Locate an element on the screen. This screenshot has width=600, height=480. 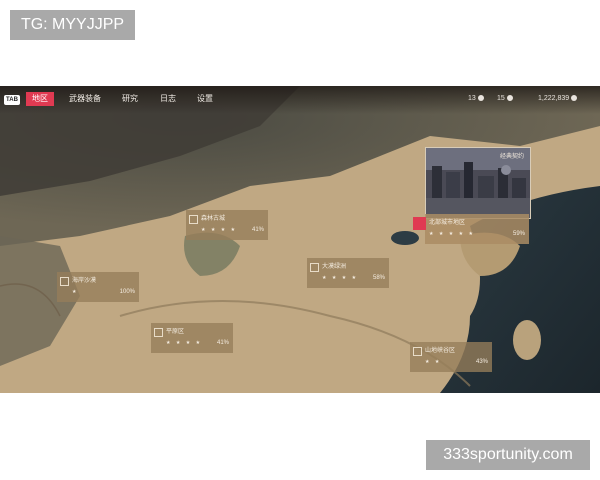
region-name: 平原区 is located at coordinates (175, 332).